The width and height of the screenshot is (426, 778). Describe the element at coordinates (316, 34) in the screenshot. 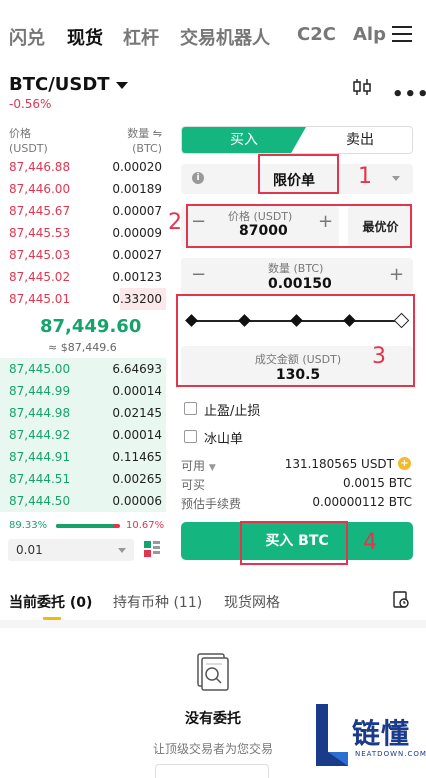

I see `tab-c2c: C2C` at that location.